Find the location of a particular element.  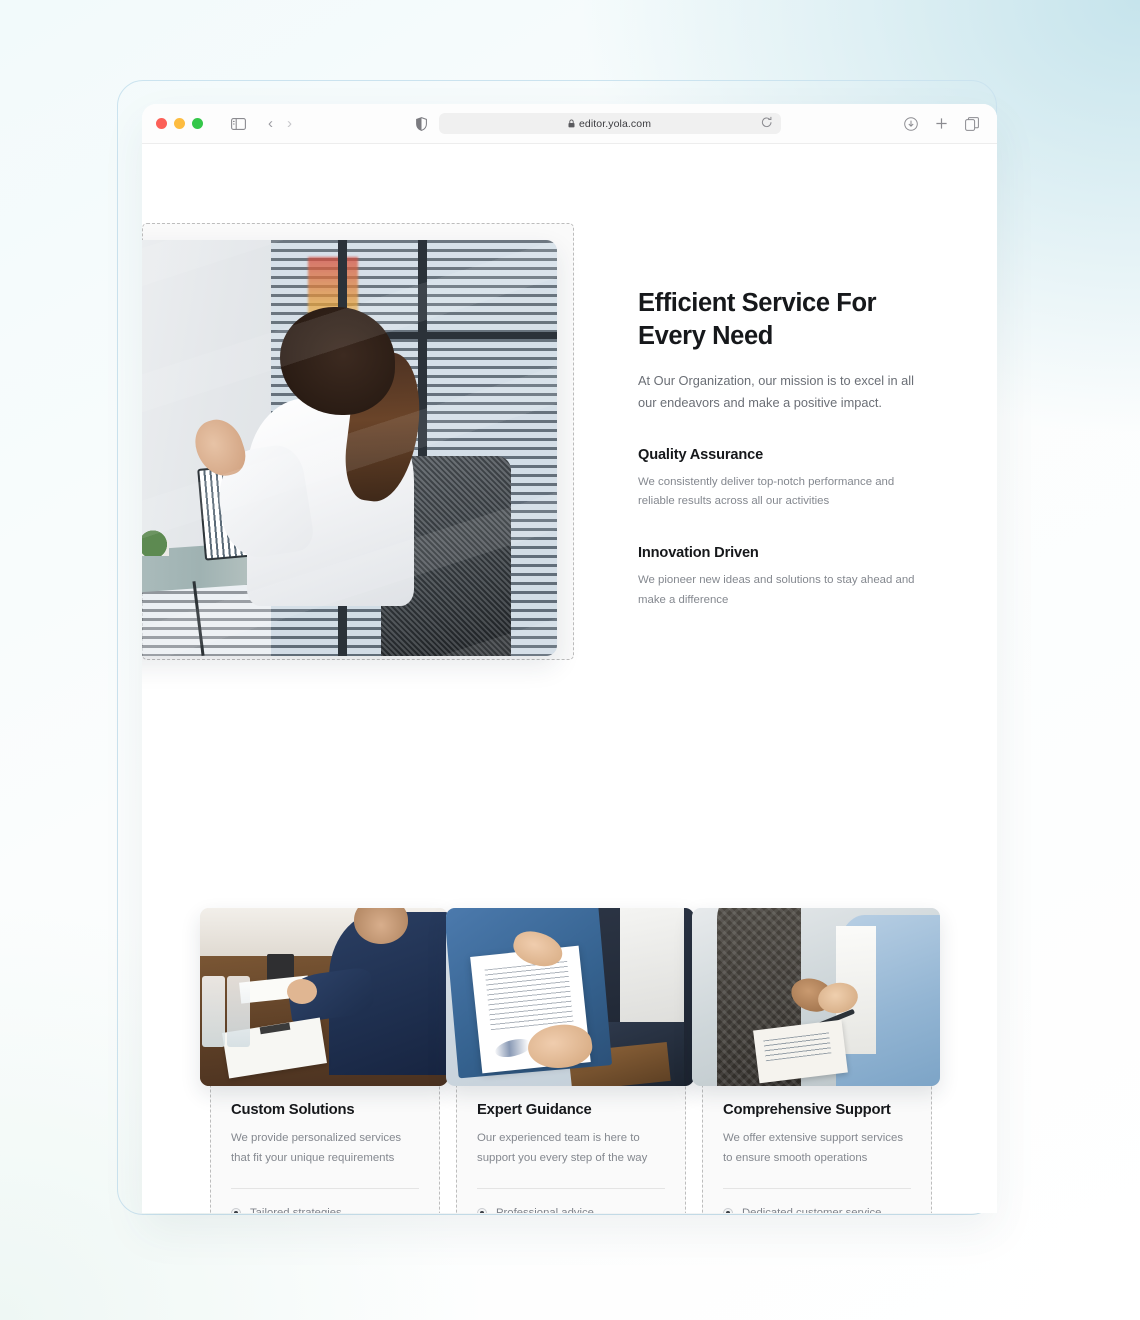

address-bar-url: editor.yola.com is located at coordinates (615, 123).